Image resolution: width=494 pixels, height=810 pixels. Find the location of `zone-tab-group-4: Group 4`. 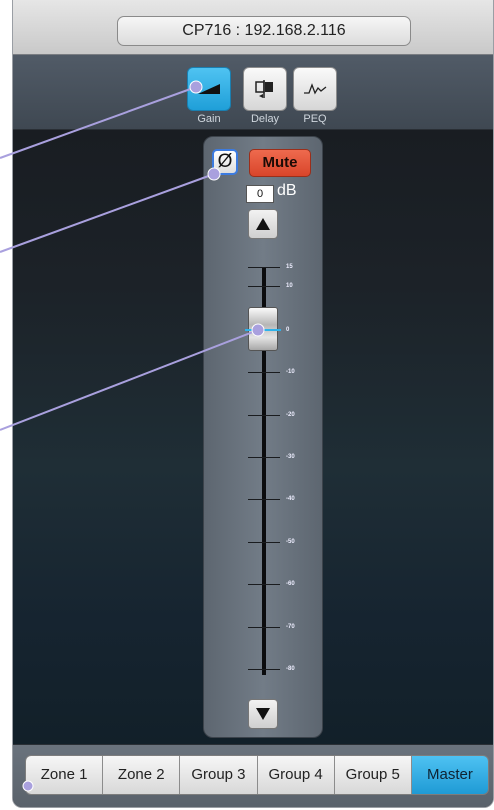

zone-tab-group-4: Group 4 is located at coordinates (296, 775).